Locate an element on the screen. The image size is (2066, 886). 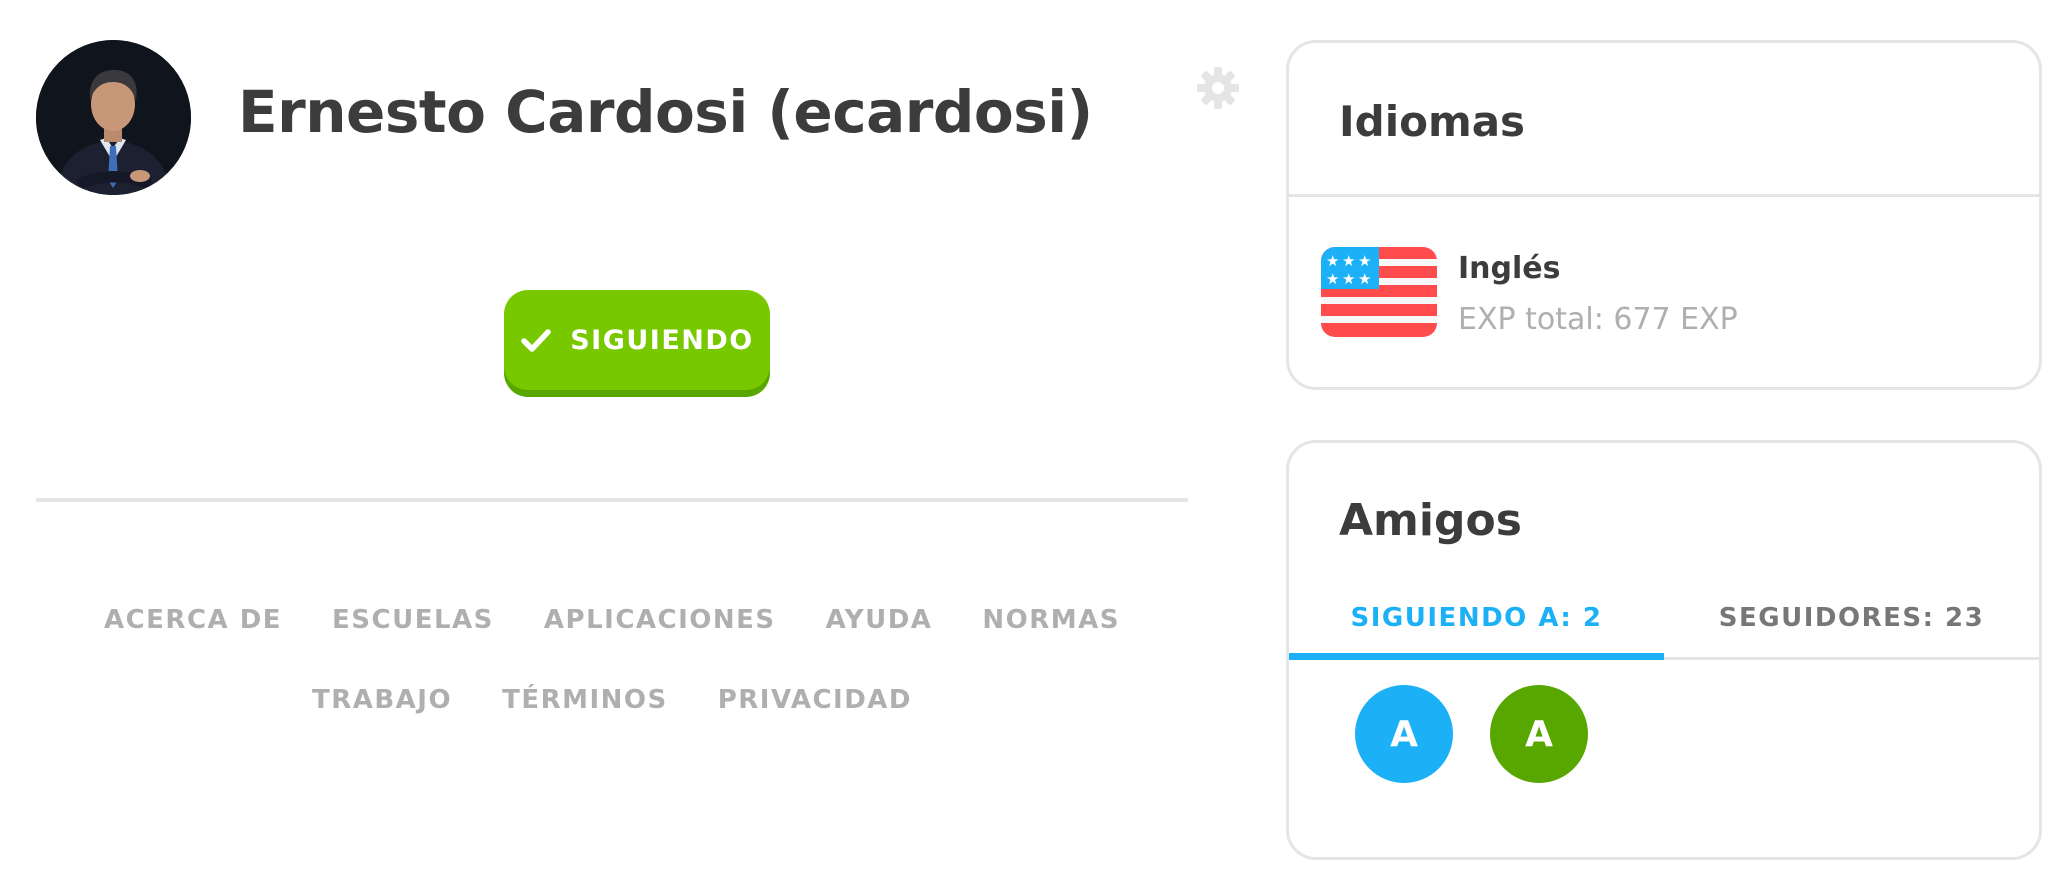
tab-followers: SEGUIDORES: 23 is located at coordinates (1851, 626).